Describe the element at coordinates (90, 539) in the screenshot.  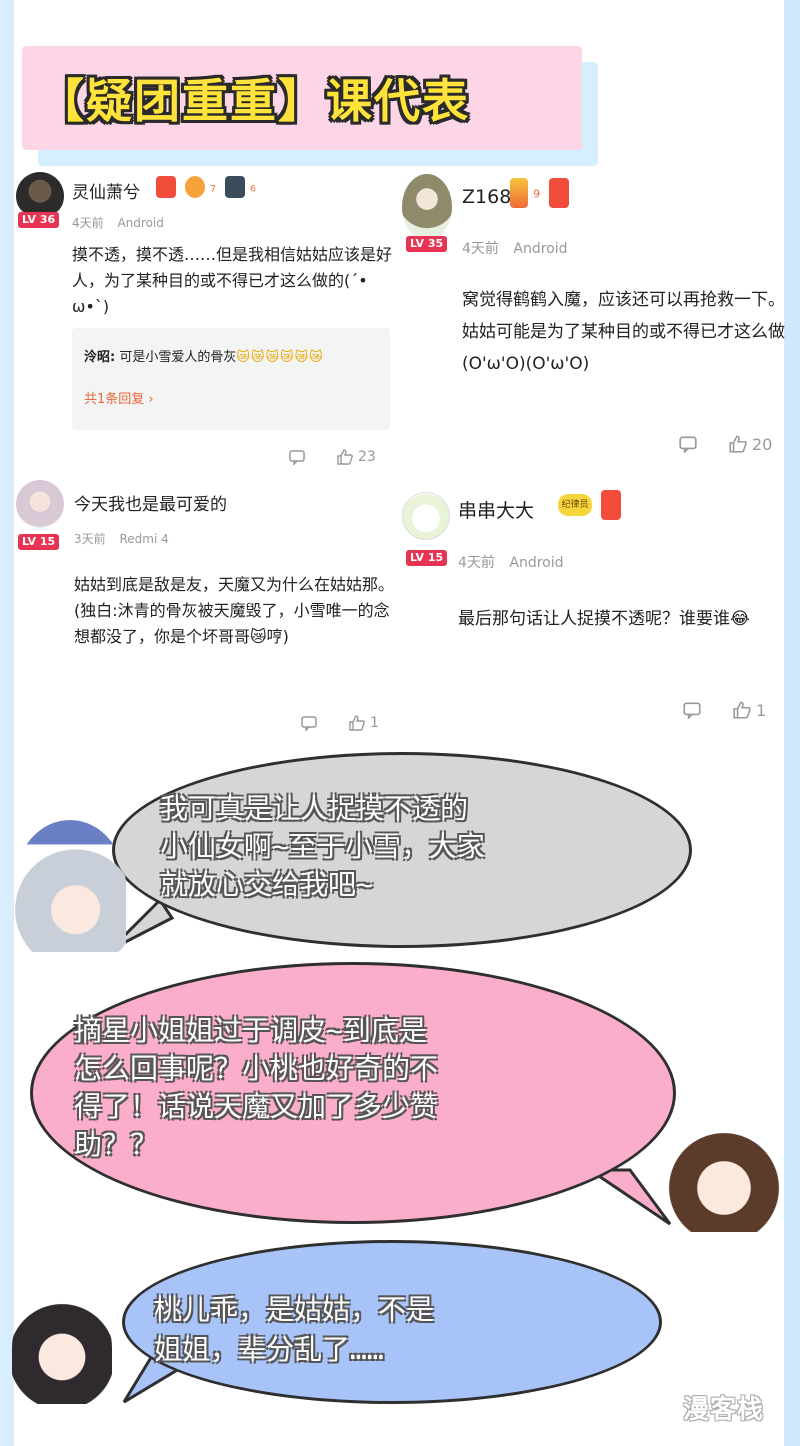
I see `comment-time: 3天前` at that location.